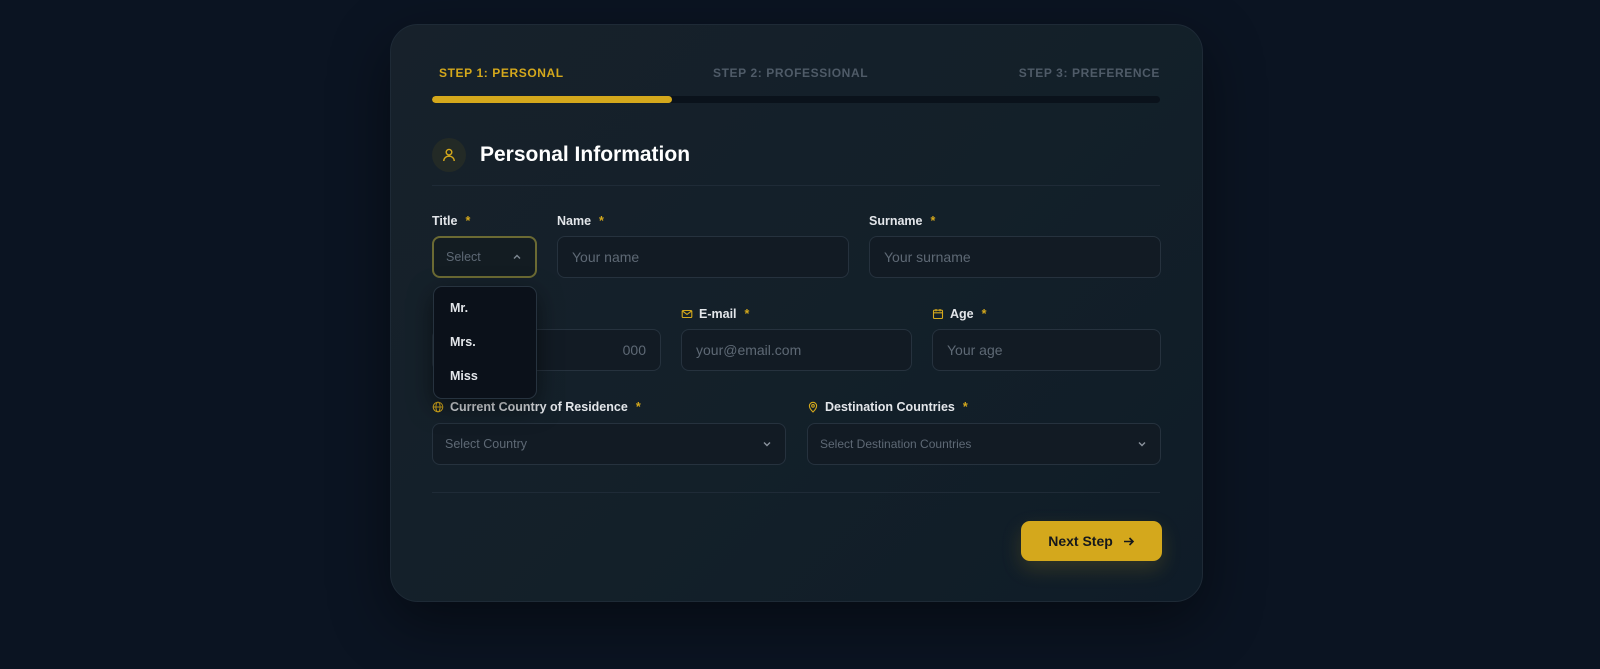 The image size is (1600, 669). I want to click on progress-fill, so click(552, 99).